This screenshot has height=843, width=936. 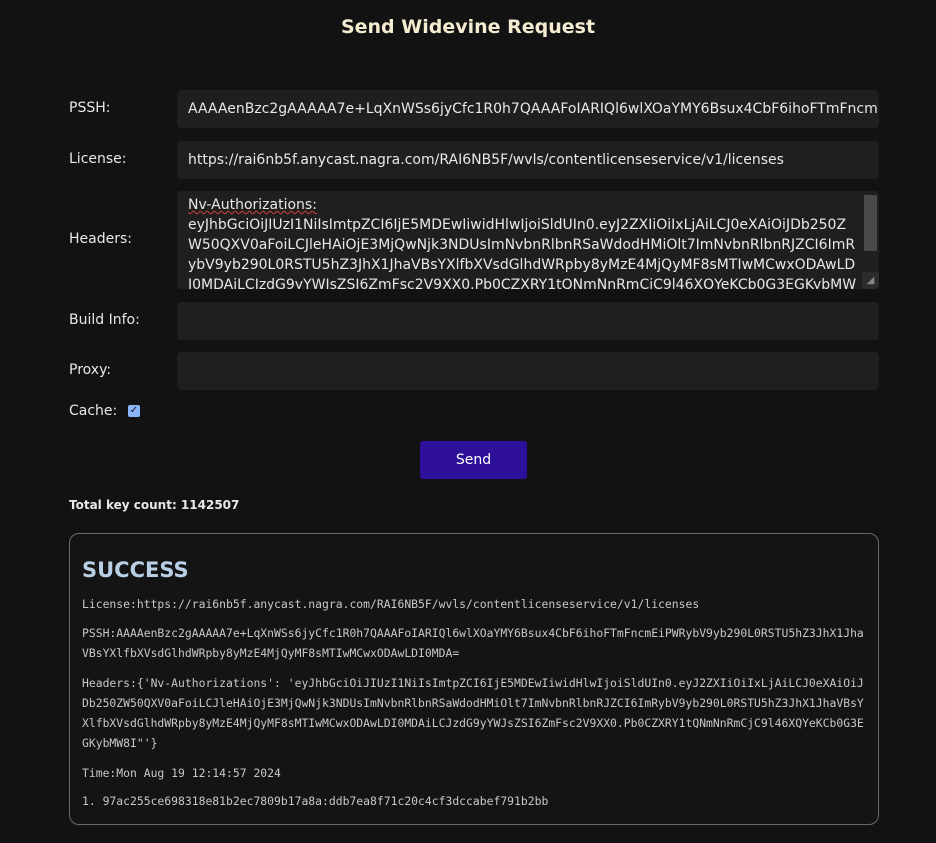 What do you see at coordinates (181, 773) in the screenshot?
I see `result-time-line: Time:Mon Aug 19 12:14:57 2024` at bounding box center [181, 773].